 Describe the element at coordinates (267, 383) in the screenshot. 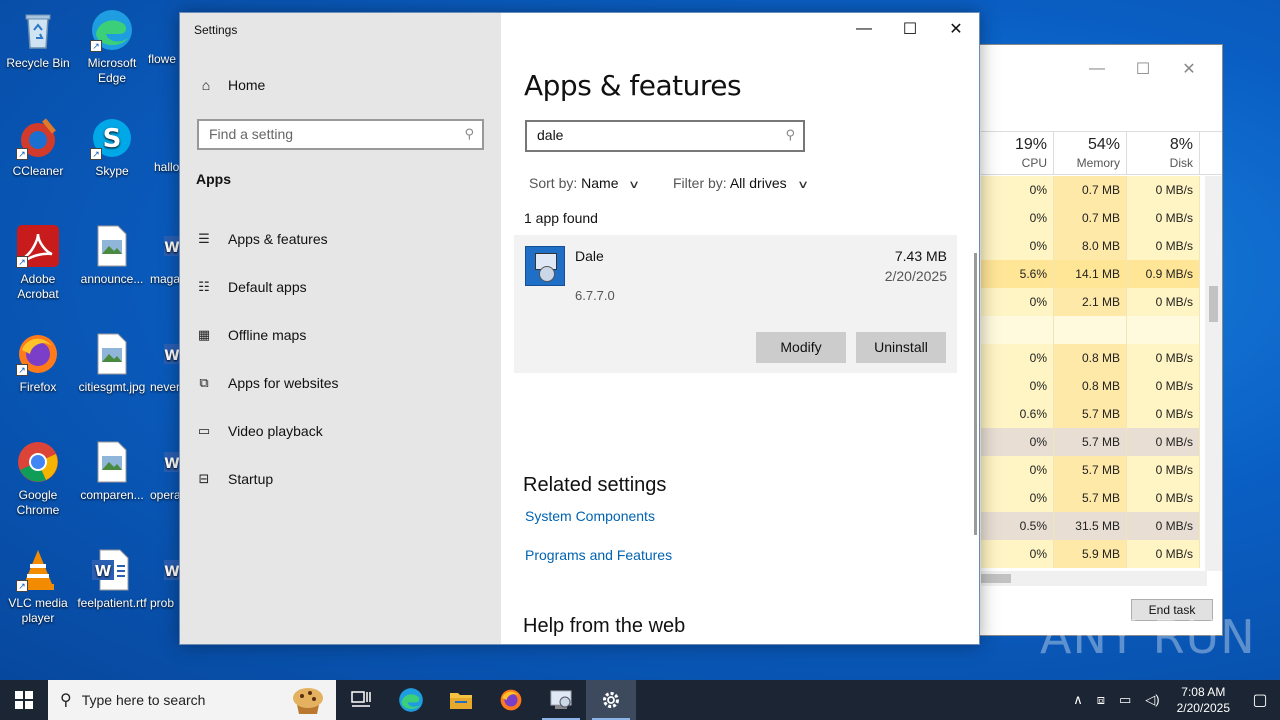

I see `nav-item-apps-for-websites: ⧉ Apps for websites` at that location.